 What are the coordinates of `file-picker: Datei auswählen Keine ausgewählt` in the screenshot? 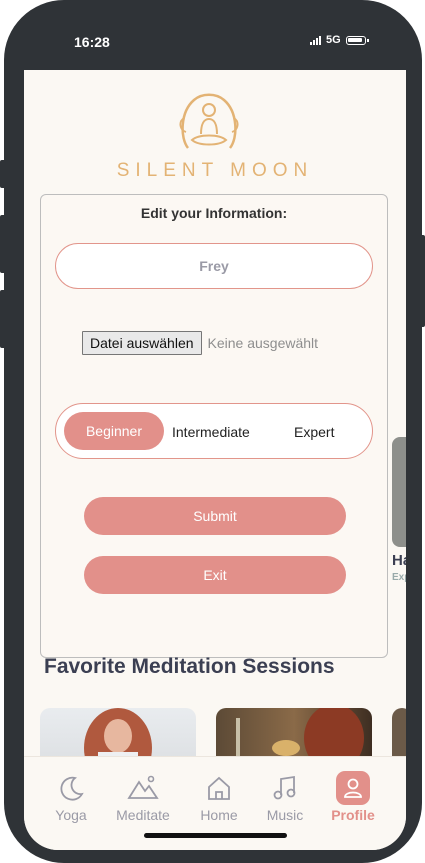 It's located at (200, 343).